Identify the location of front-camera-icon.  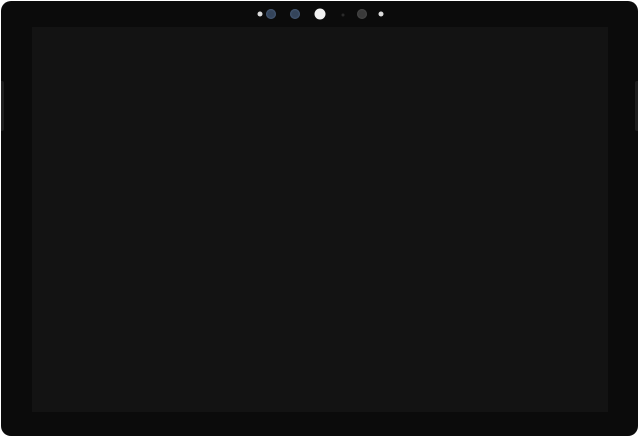
(362, 14).